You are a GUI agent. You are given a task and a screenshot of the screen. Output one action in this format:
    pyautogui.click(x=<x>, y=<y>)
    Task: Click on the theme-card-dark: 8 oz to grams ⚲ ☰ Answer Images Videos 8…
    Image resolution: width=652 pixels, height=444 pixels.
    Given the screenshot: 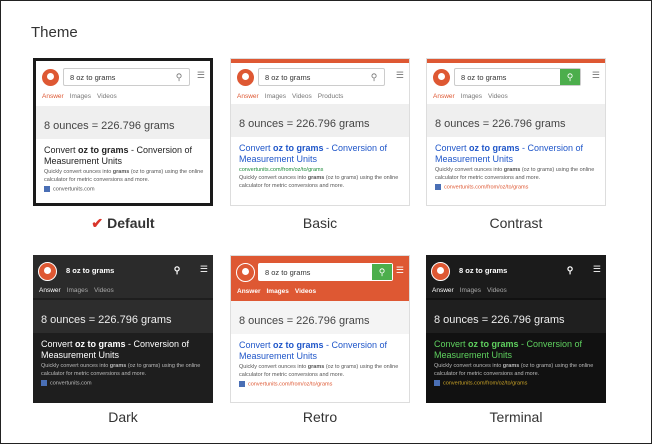 What is the action you would take?
    pyautogui.click(x=123, y=329)
    